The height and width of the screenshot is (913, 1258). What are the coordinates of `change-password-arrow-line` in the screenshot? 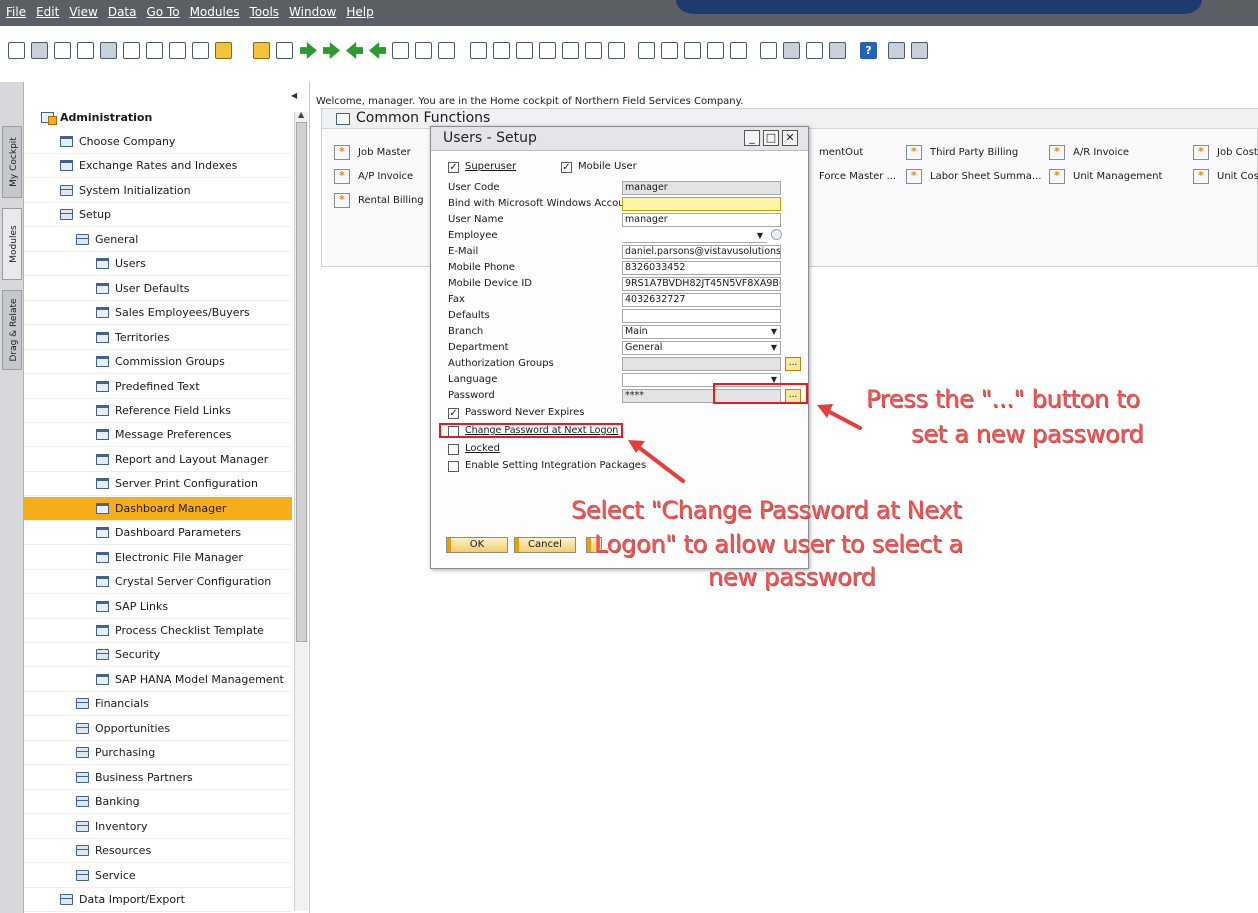 It's located at (660, 463).